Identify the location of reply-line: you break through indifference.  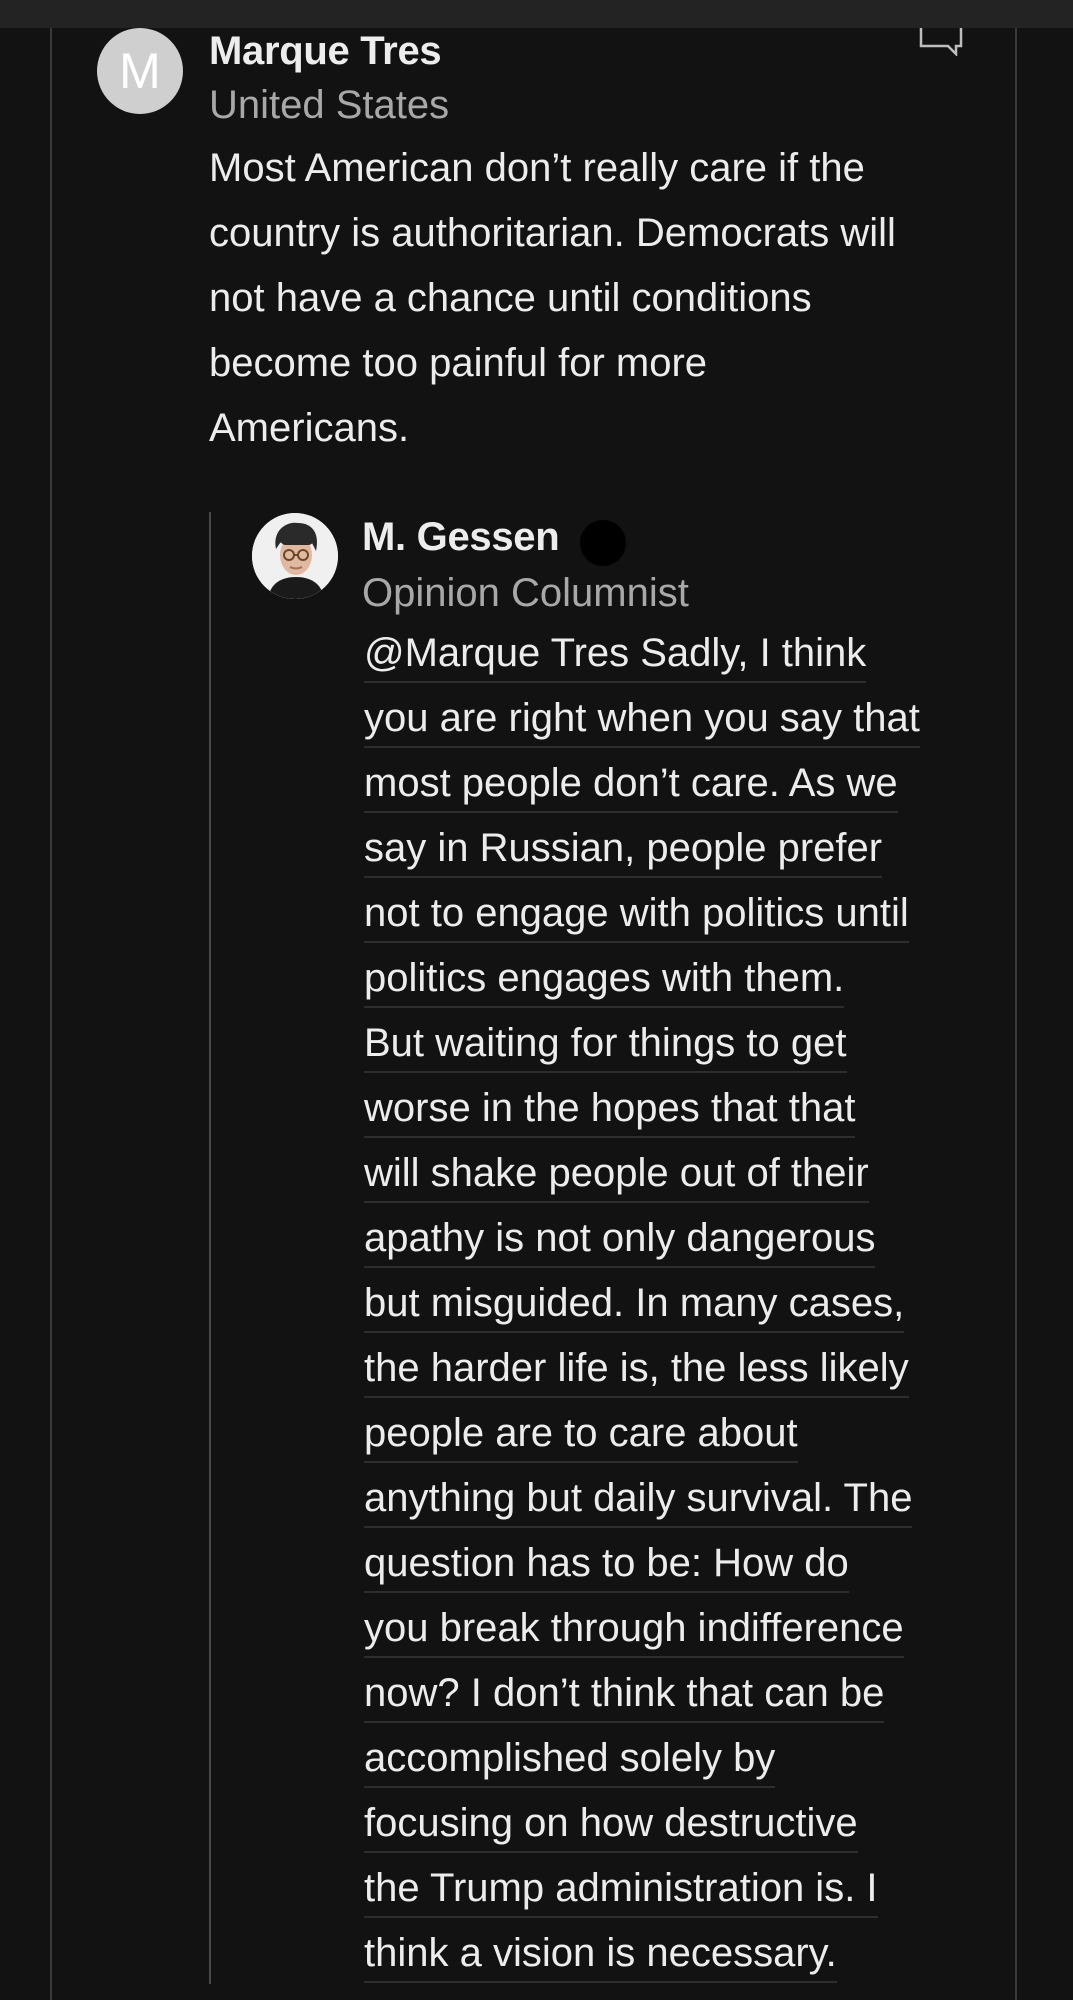
(689, 1628).